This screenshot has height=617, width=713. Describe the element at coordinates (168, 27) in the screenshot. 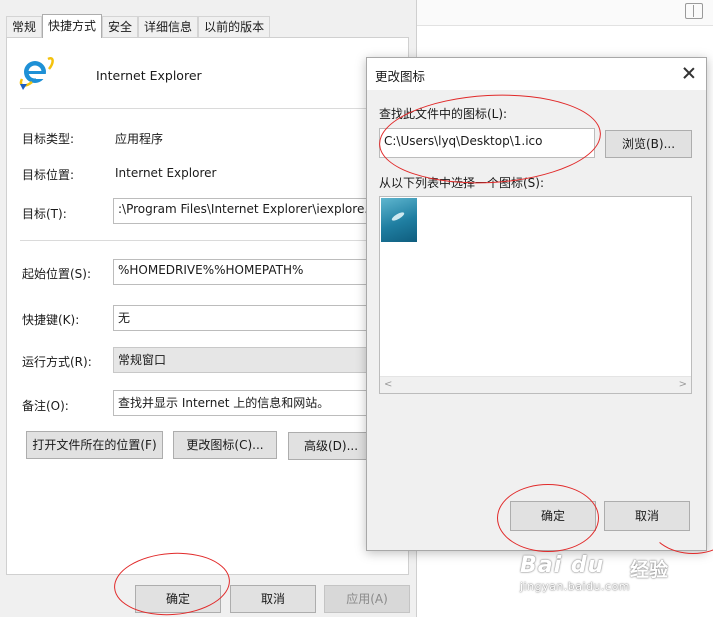

I see `tab-details: 详细信息` at that location.